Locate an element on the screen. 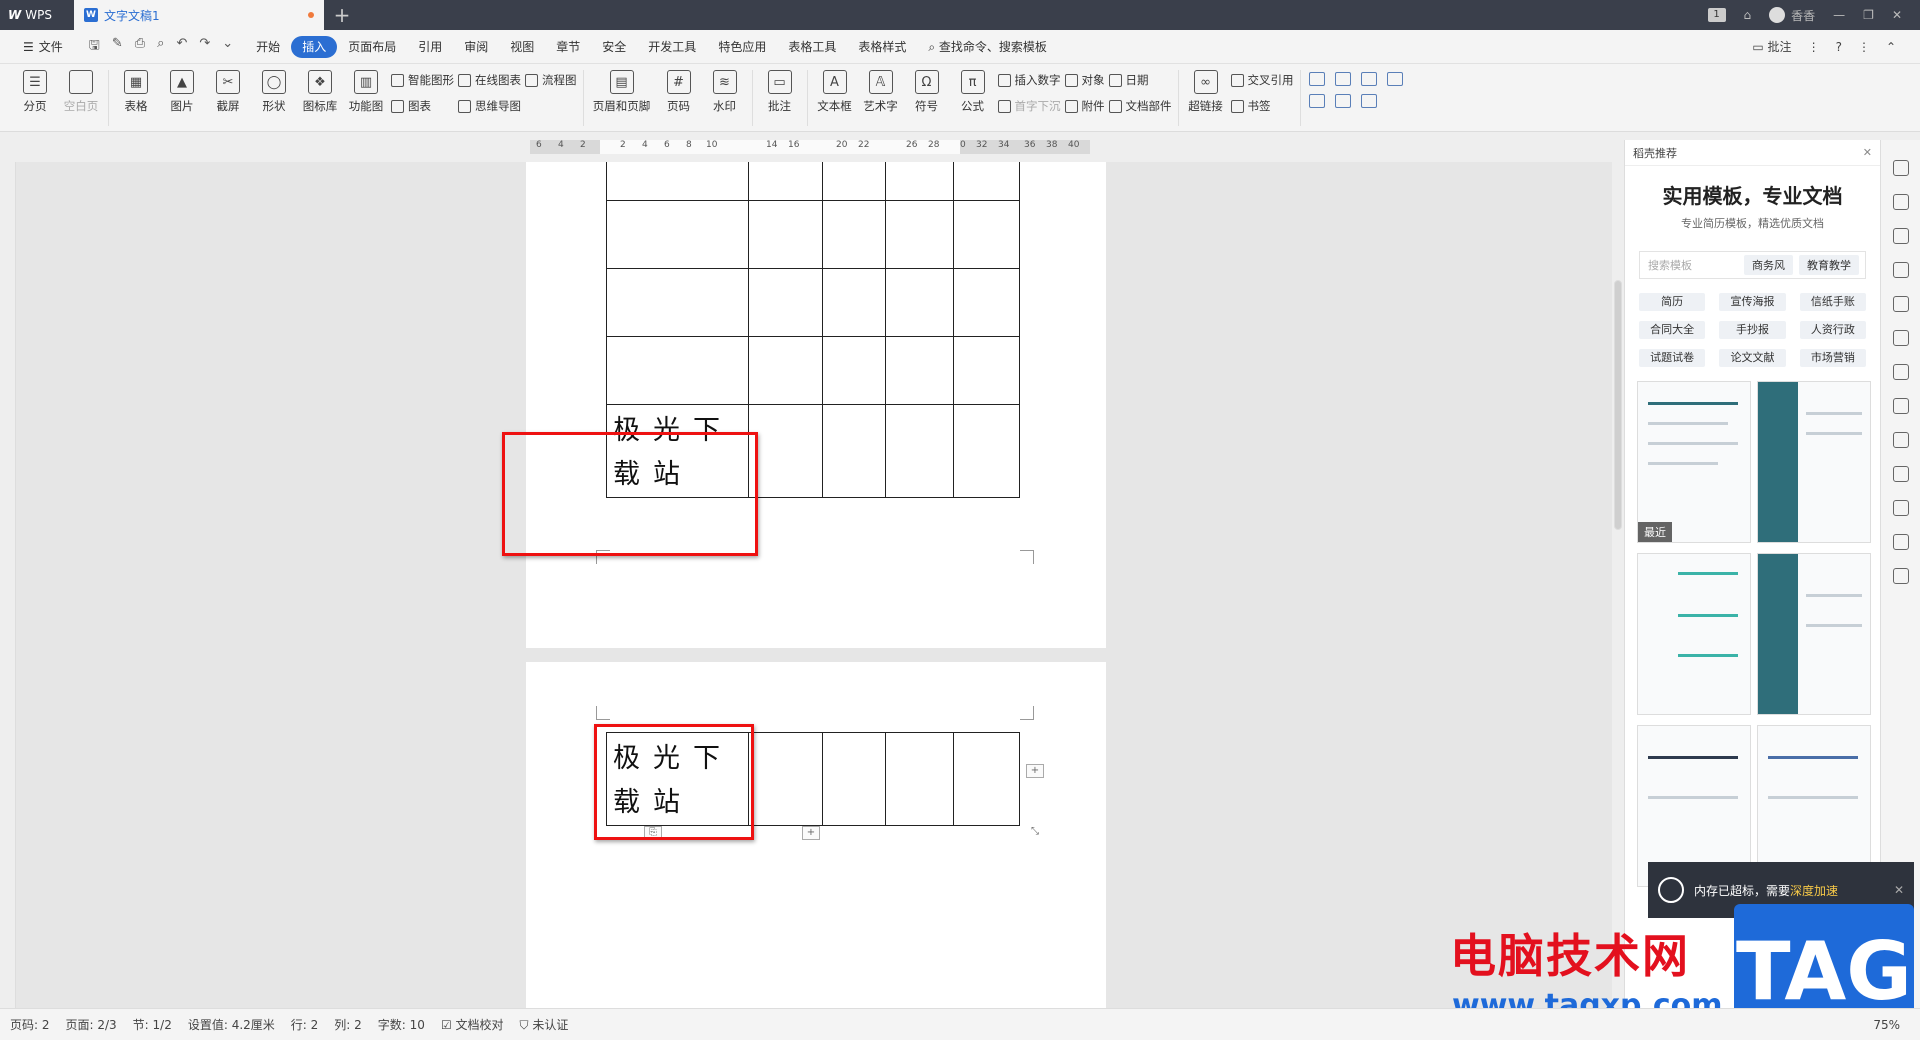 The image size is (1920, 1040). status-word-count: 字数: 10 is located at coordinates (401, 1024).